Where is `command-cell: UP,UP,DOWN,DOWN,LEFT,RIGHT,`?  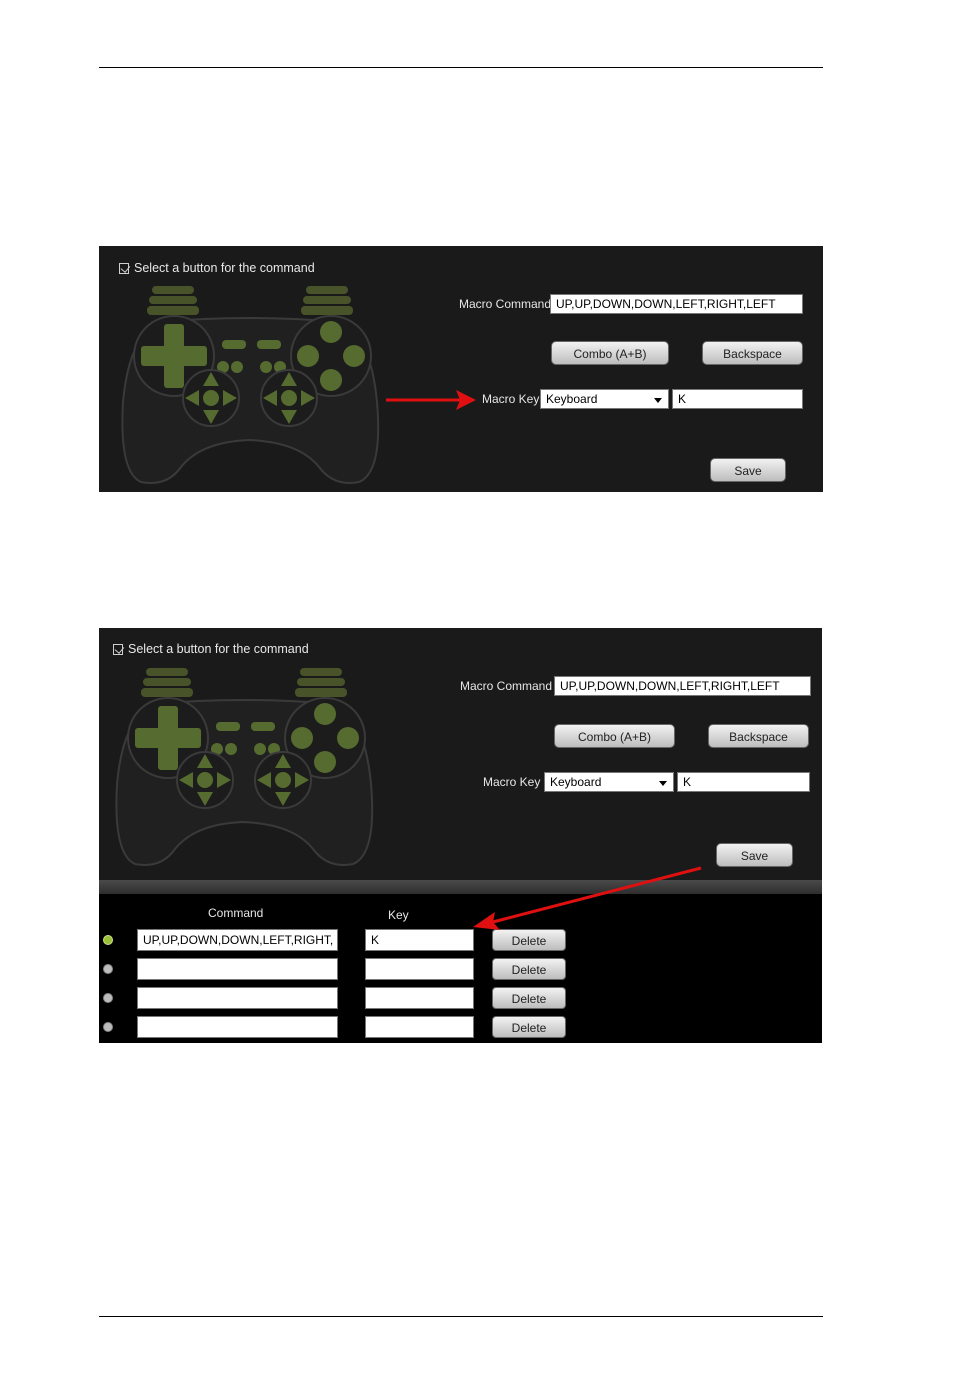 command-cell: UP,UP,DOWN,DOWN,LEFT,RIGHT, is located at coordinates (237, 940).